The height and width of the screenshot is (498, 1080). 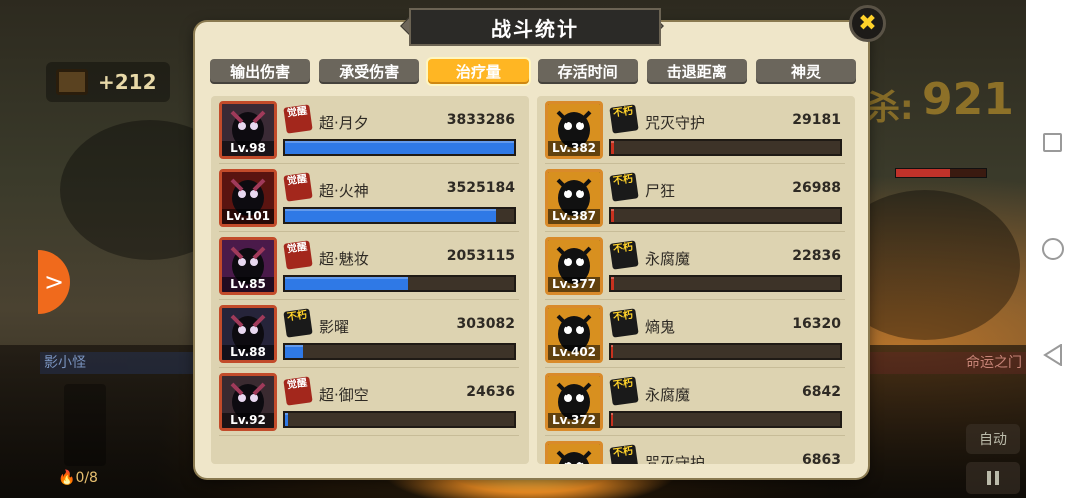 What do you see at coordinates (821, 458) in the screenshot?
I see `heal-value: 6863` at bounding box center [821, 458].